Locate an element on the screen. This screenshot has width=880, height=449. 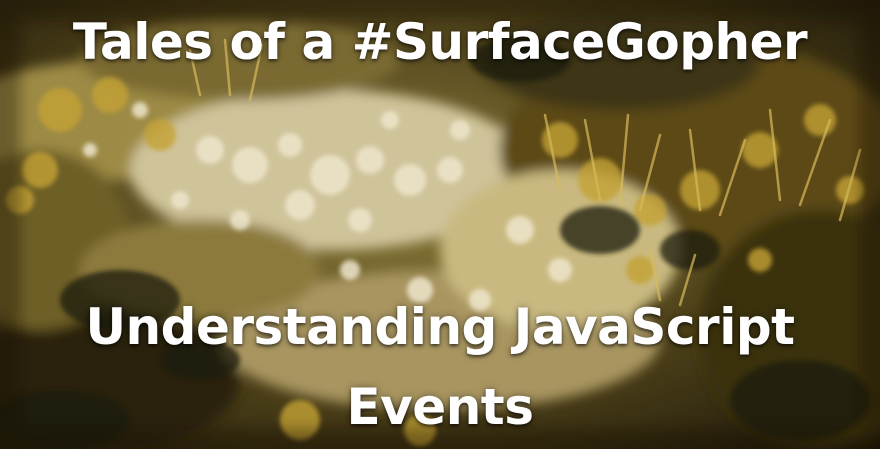
blog-title: Tales of a #SurfaceGopher is located at coordinates (440, 42).